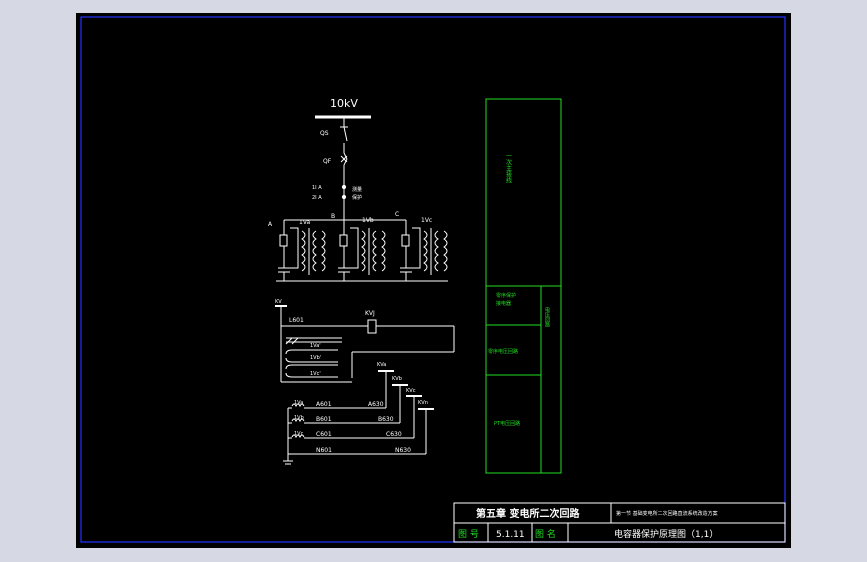  Describe the element at coordinates (278, 302) in the screenshot. I see `kv-top-label: KV` at that location.